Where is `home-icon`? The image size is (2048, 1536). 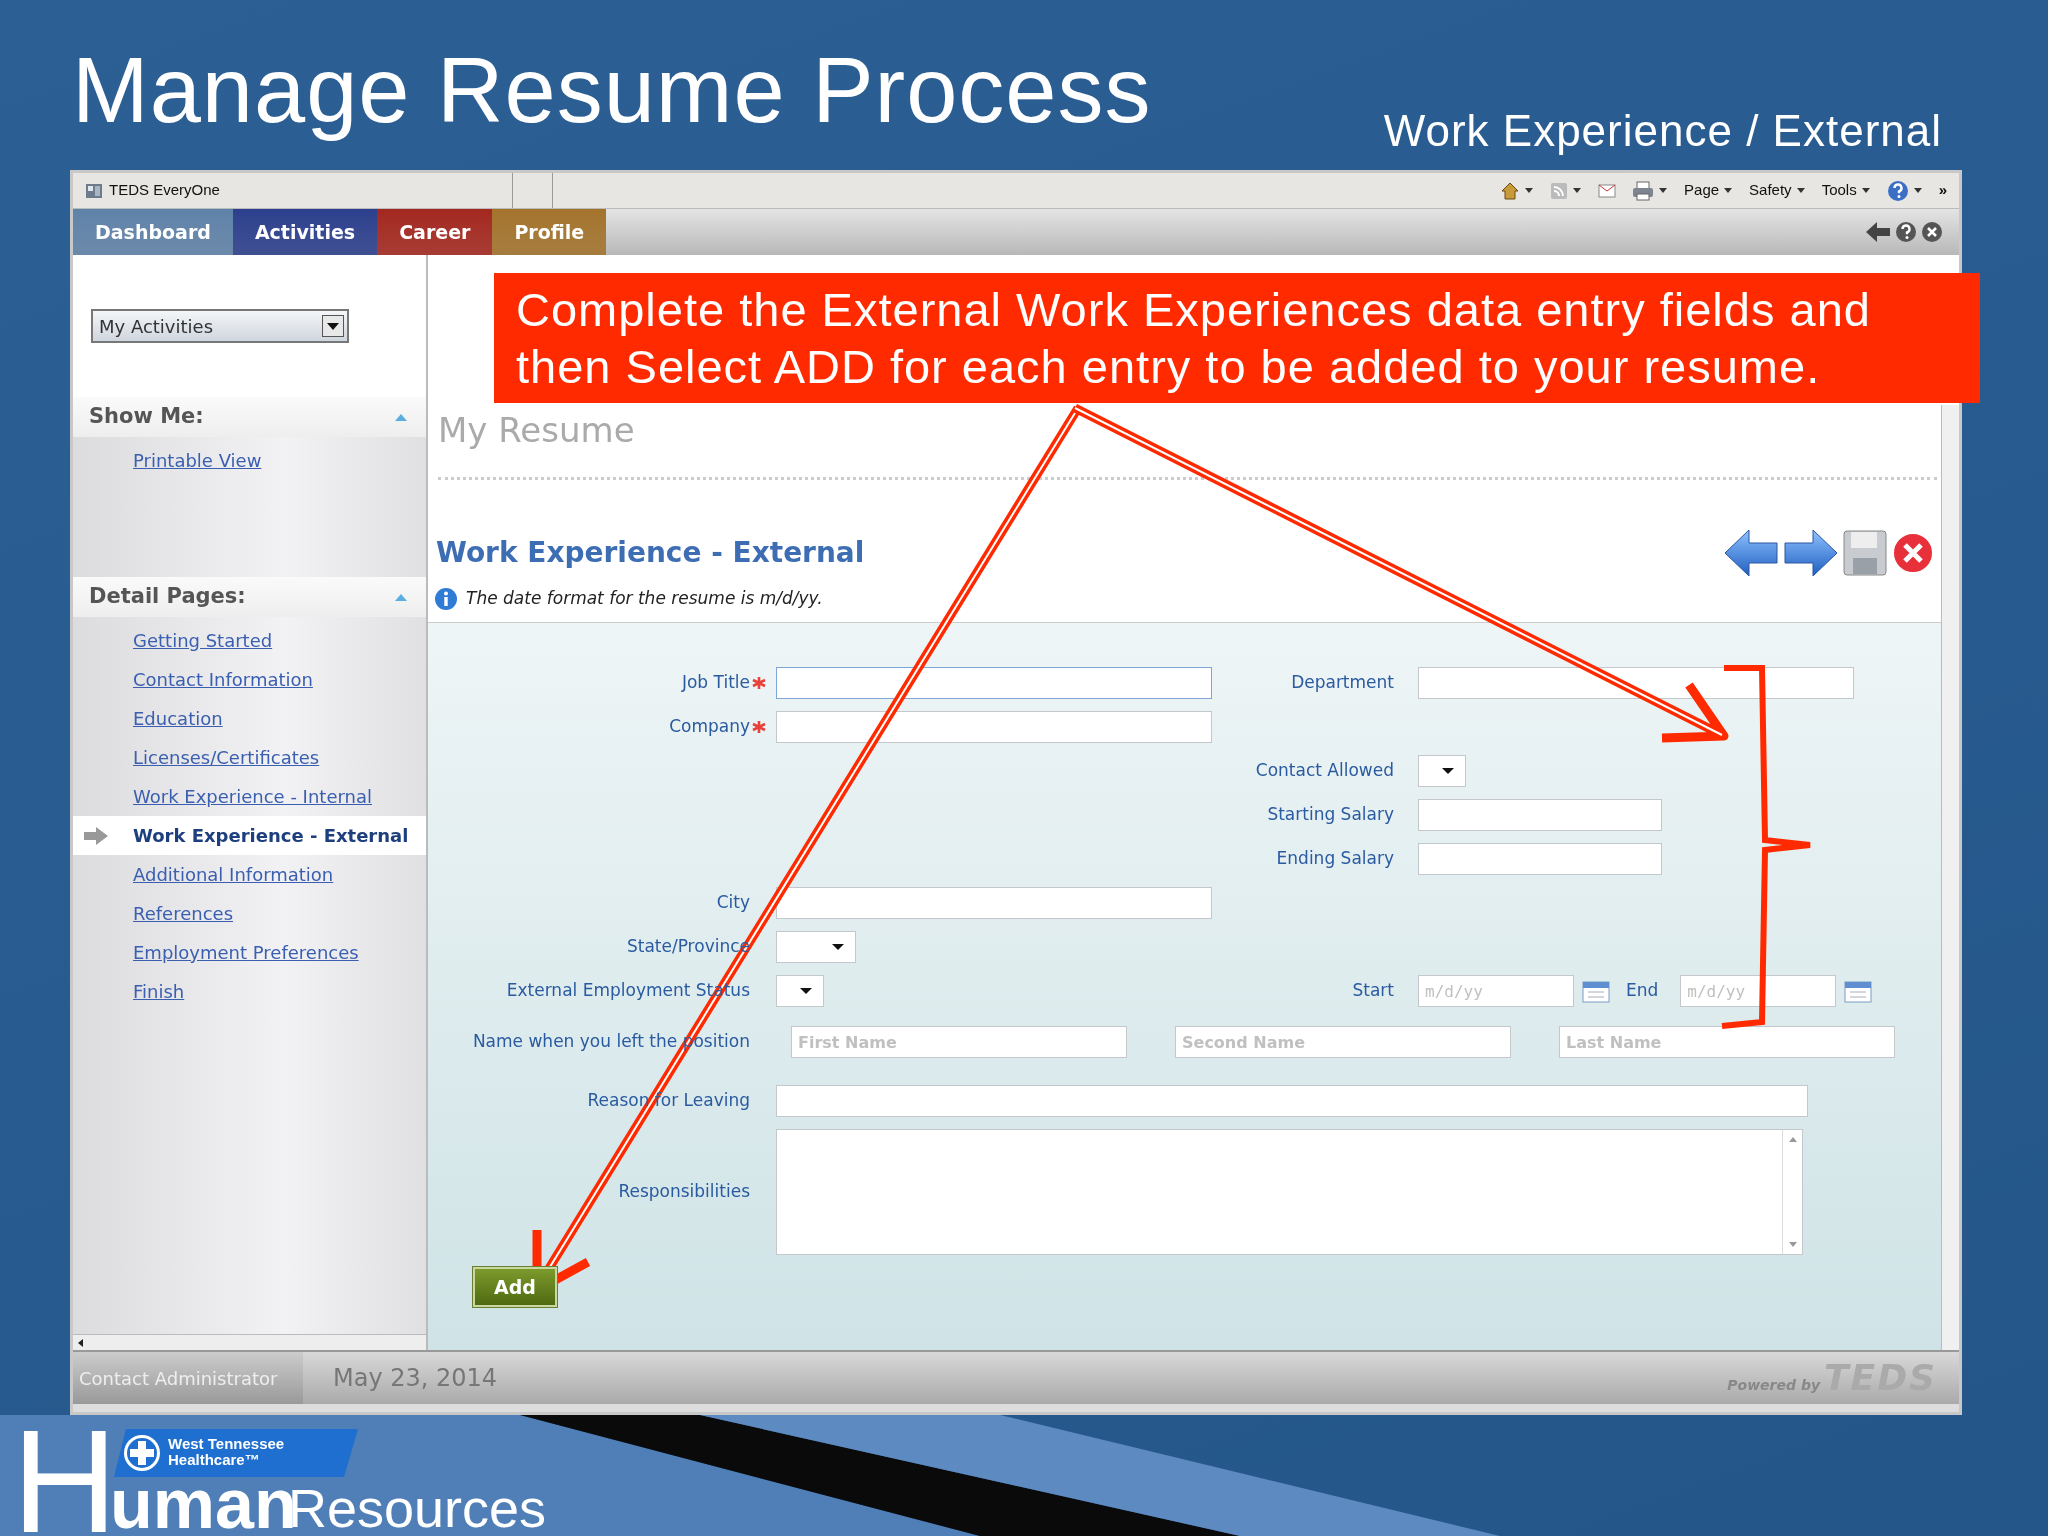 home-icon is located at coordinates (1510, 190).